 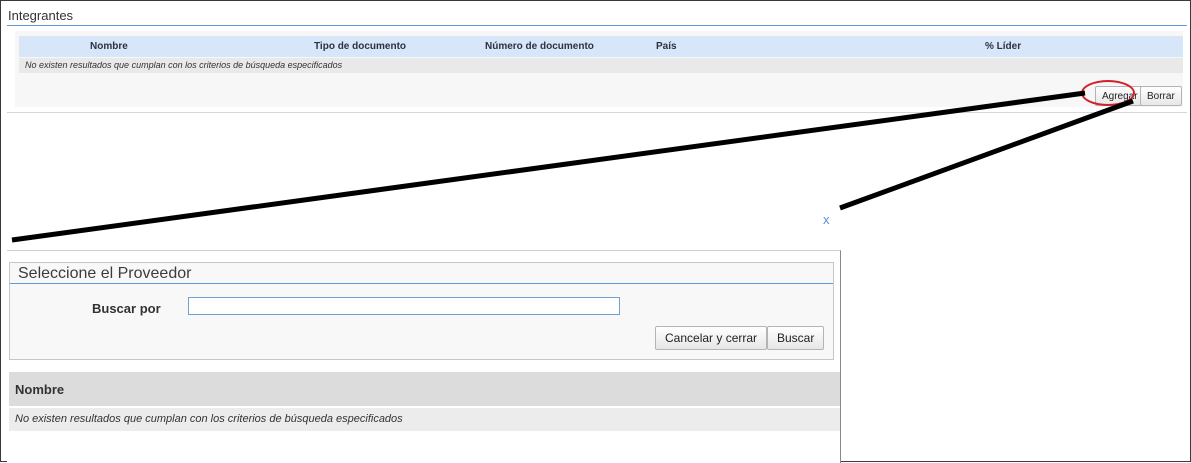 What do you see at coordinates (597, 25) in the screenshot?
I see `section-divider` at bounding box center [597, 25].